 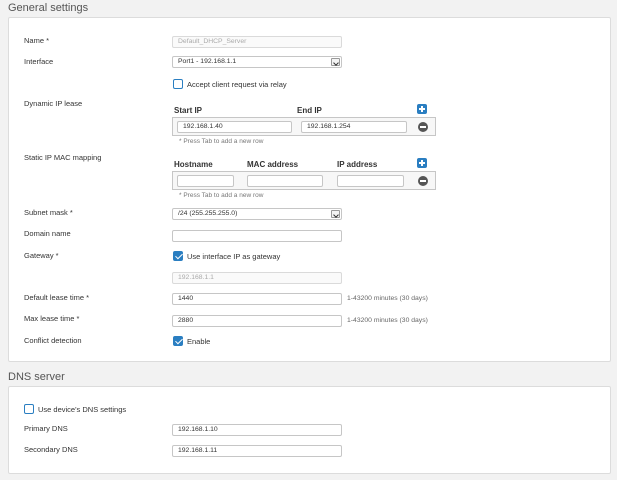 What do you see at coordinates (221, 141) in the screenshot?
I see `dynamic-hint: * Press Tab to add a new row` at bounding box center [221, 141].